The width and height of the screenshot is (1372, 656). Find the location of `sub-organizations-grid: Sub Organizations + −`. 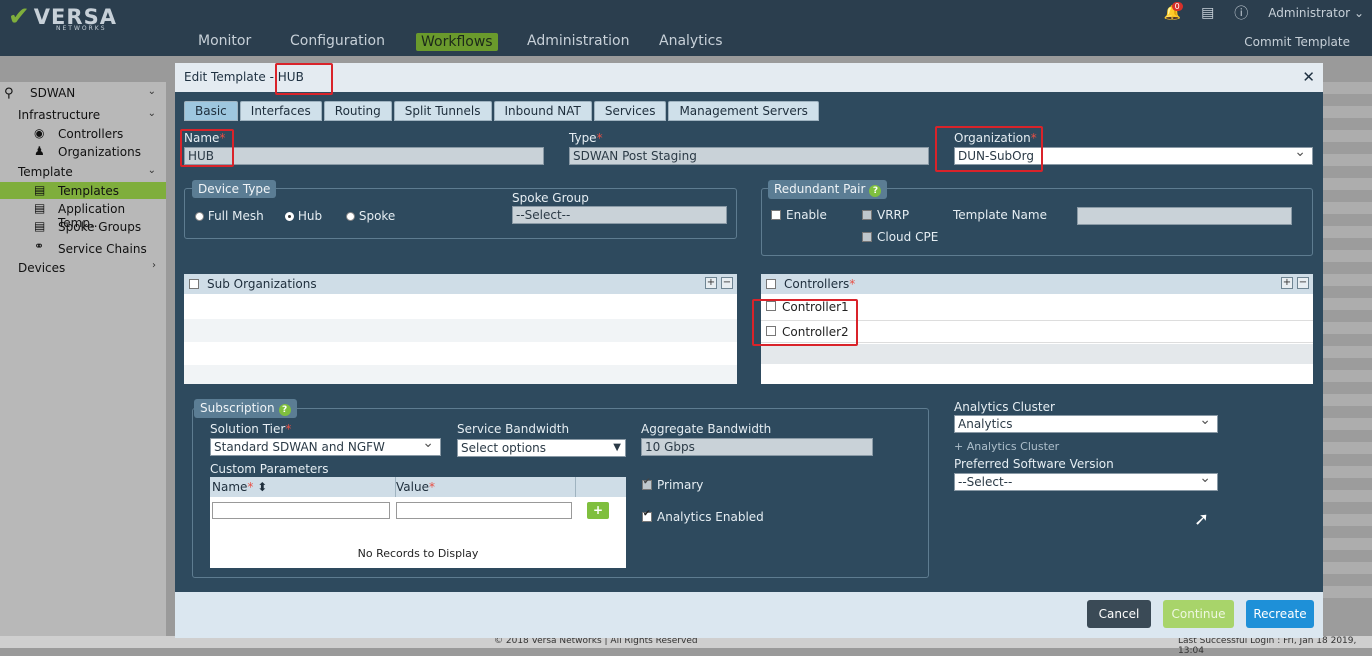

sub-organizations-grid: Sub Organizations + − is located at coordinates (460, 329).